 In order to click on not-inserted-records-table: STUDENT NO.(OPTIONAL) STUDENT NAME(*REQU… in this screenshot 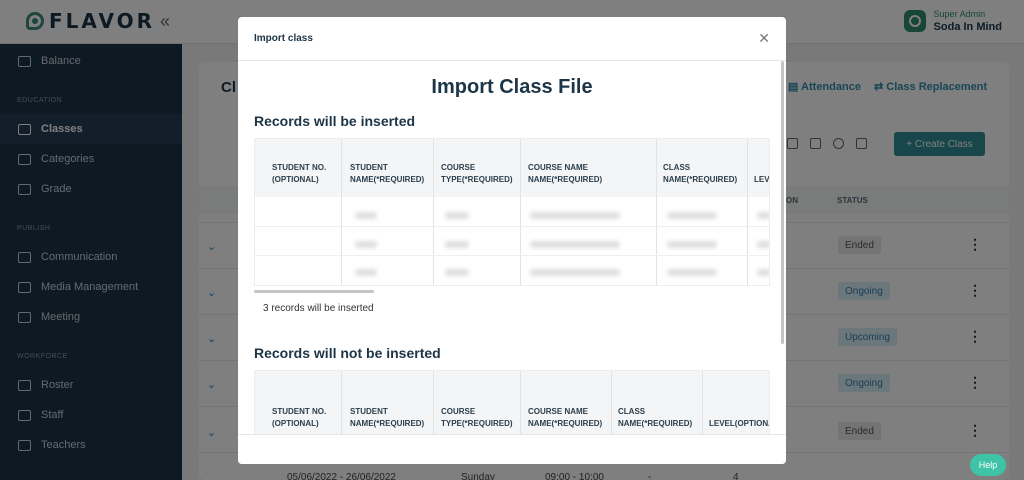, I will do `click(512, 402)`.